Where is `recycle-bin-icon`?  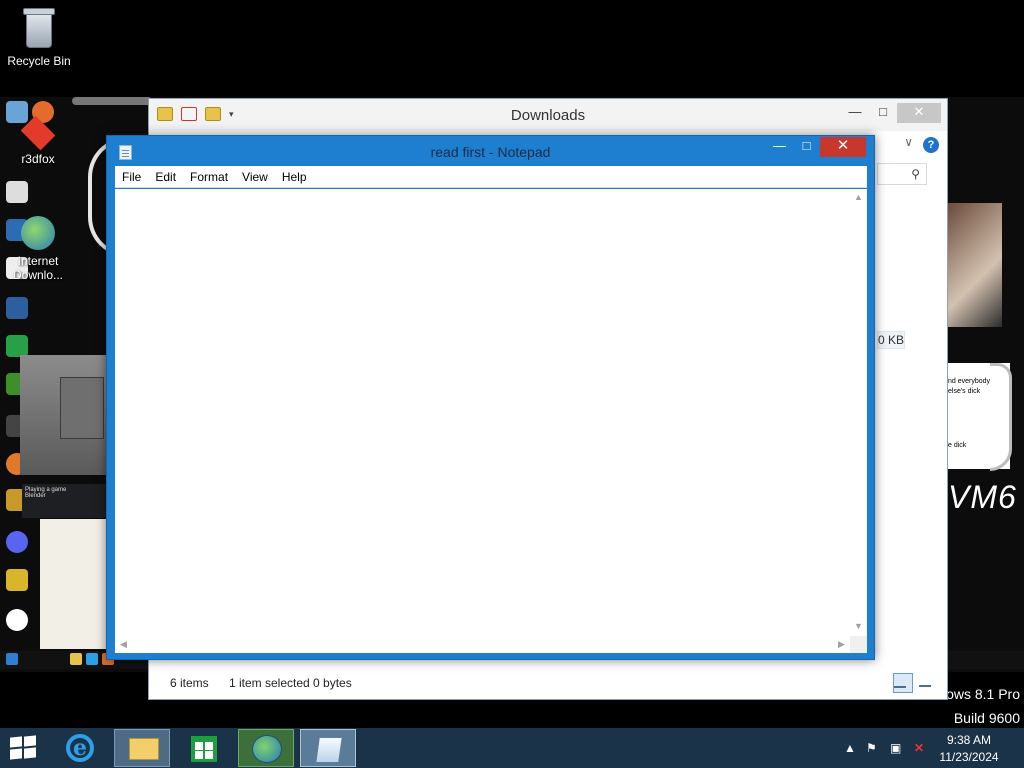
recycle-bin-icon is located at coordinates (39, 28).